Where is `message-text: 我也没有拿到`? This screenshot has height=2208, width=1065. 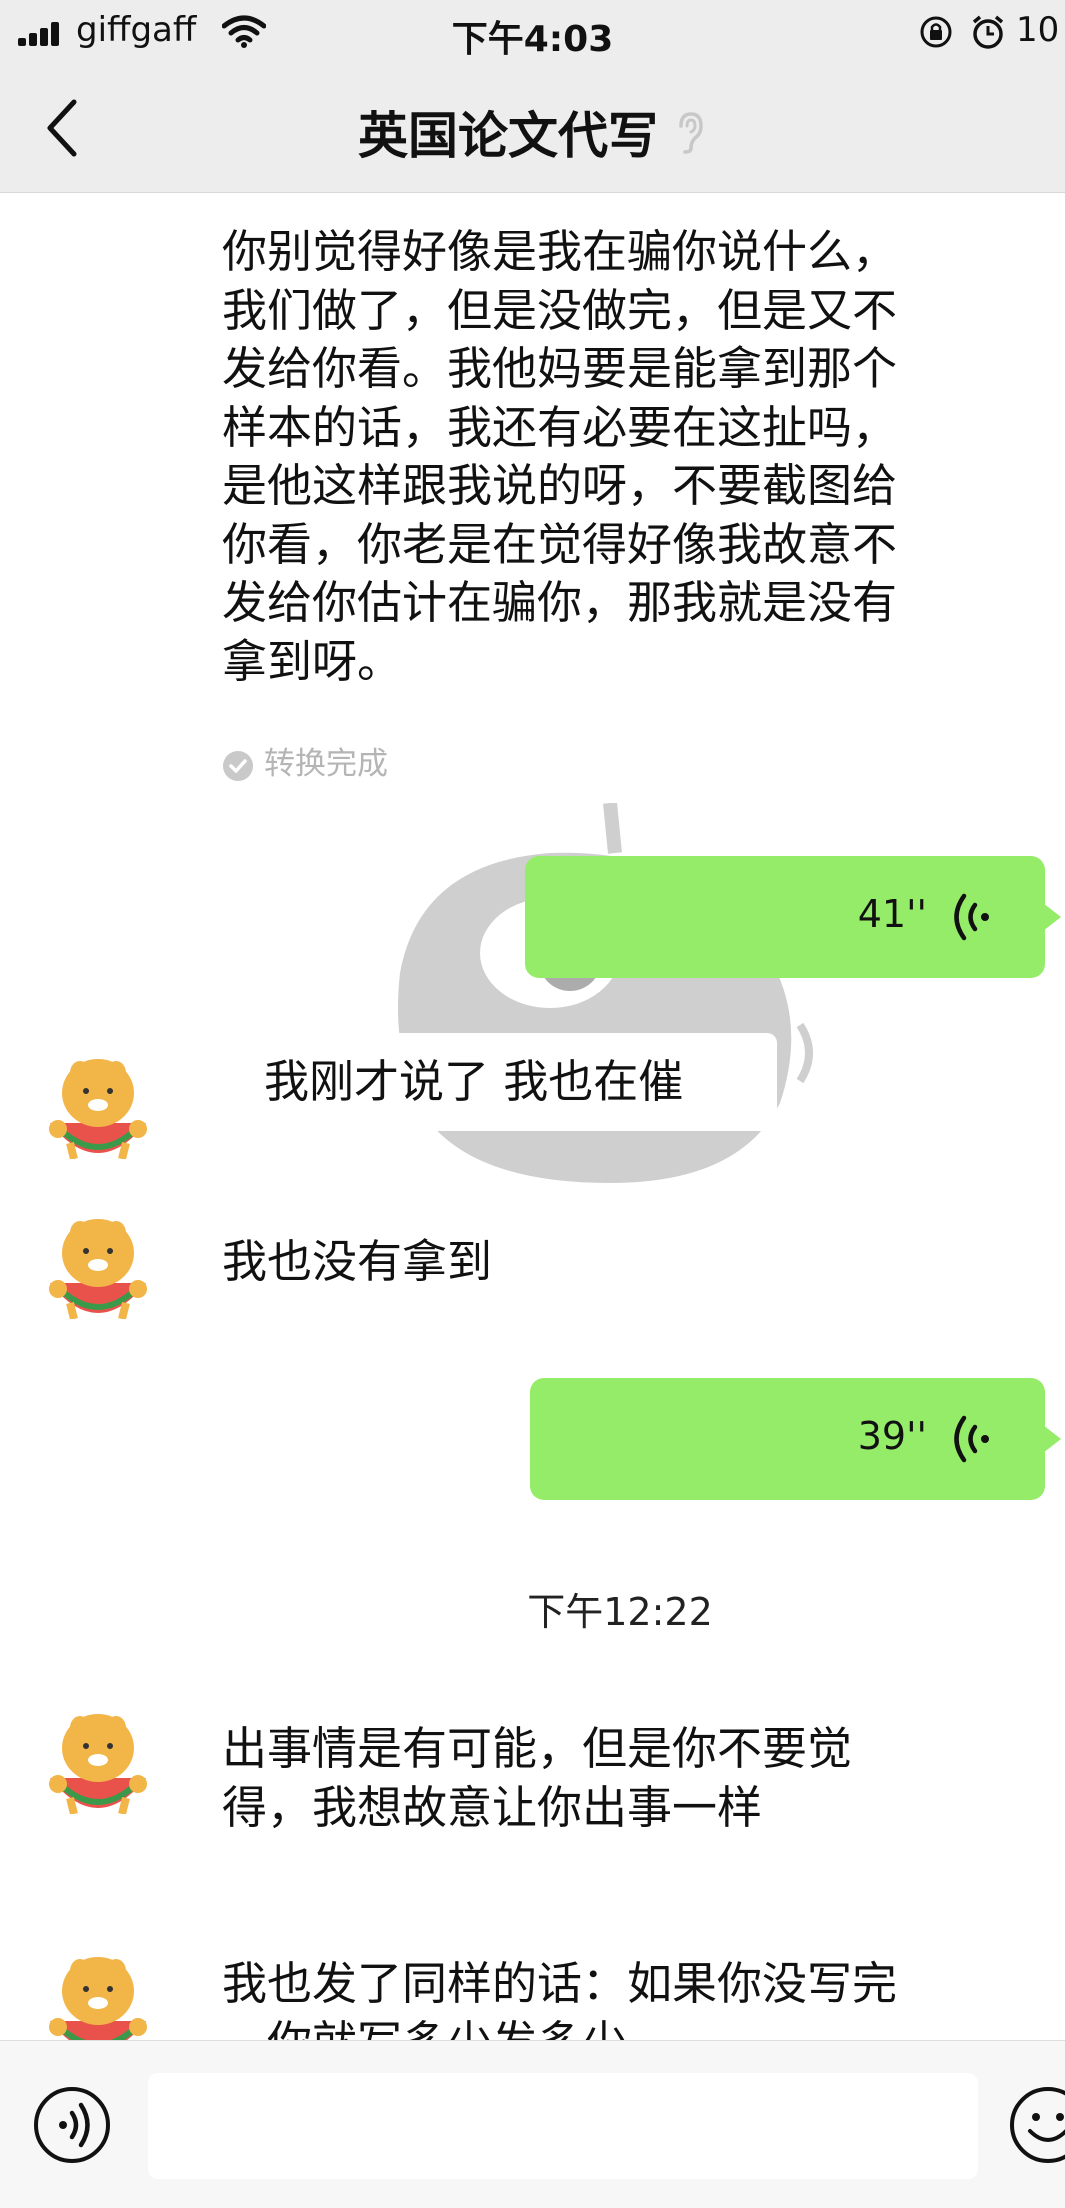 message-text: 我也没有拿到 is located at coordinates (357, 1261).